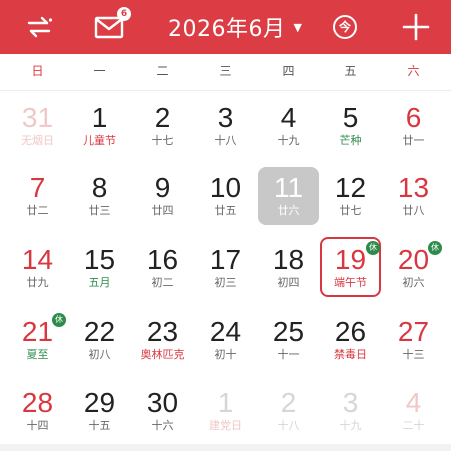  What do you see at coordinates (288, 331) in the screenshot?
I see `day-number: 25` at bounding box center [288, 331].